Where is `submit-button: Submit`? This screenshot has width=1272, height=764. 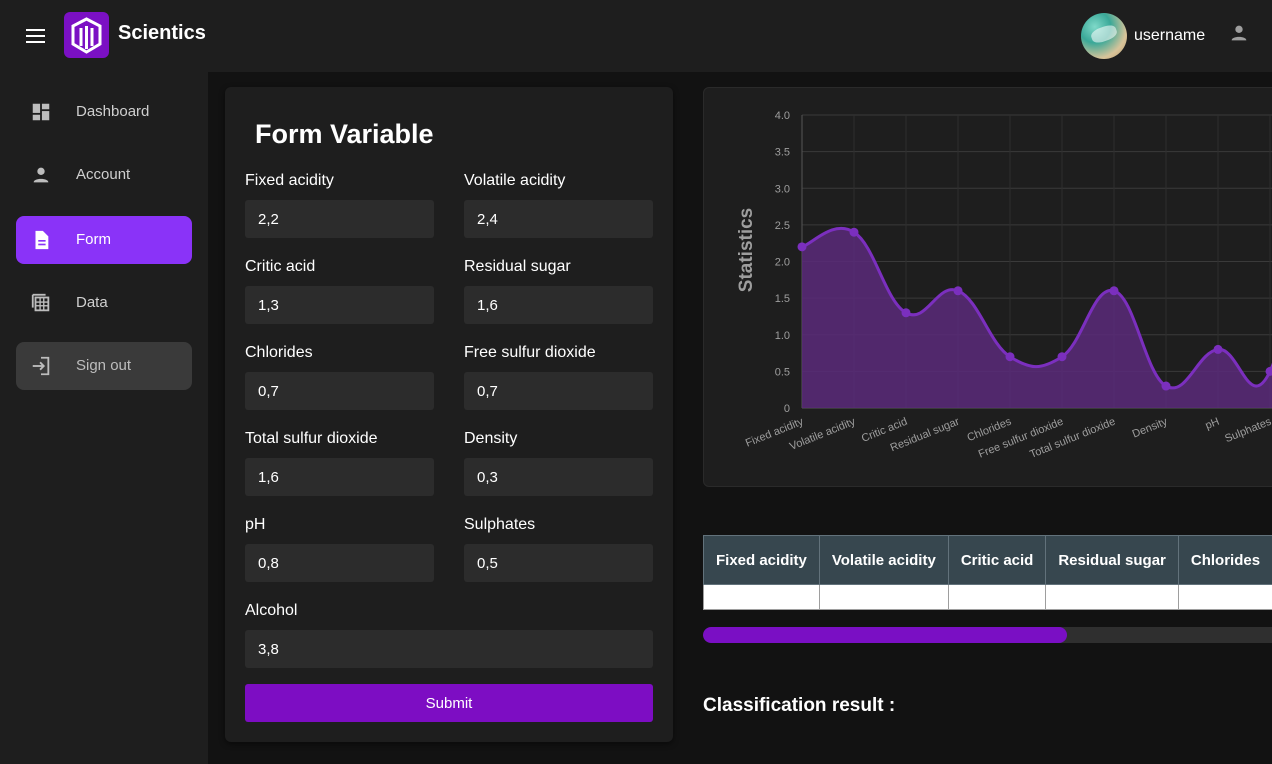
submit-button: Submit is located at coordinates (449, 703).